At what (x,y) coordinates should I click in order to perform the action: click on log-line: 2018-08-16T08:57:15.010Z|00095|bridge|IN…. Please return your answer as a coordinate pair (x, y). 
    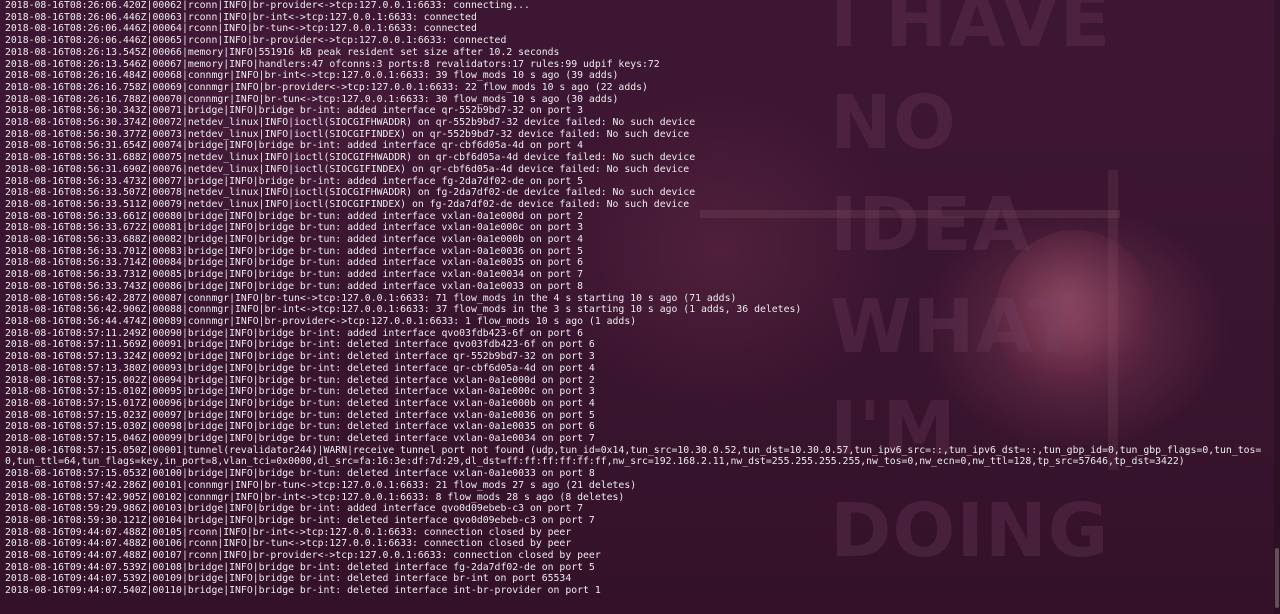
    Looking at the image, I should click on (300, 392).